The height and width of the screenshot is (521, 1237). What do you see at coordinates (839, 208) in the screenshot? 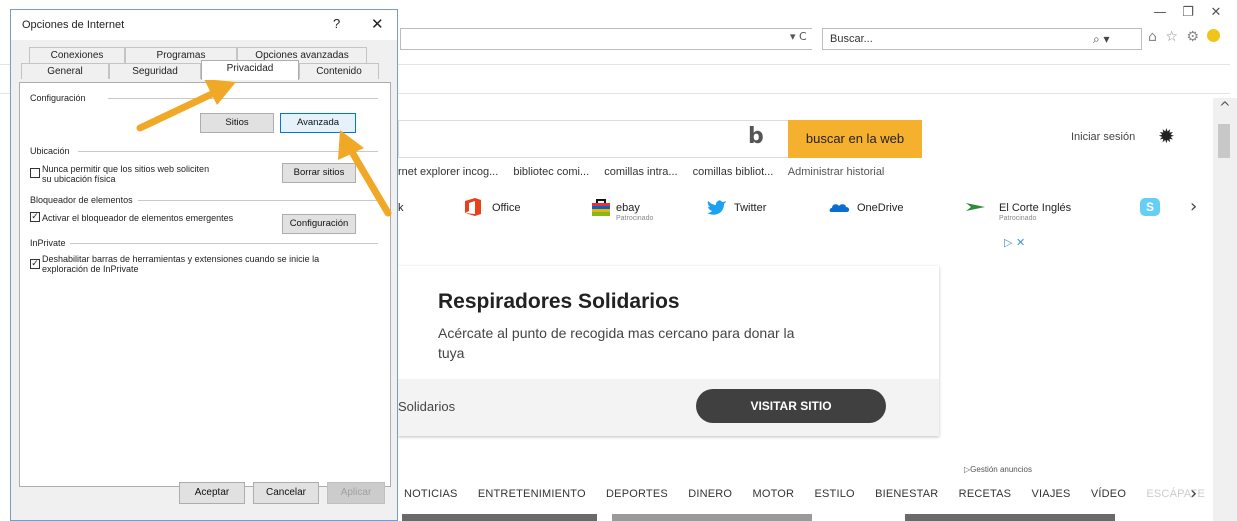
I see `onedrive-icon` at bounding box center [839, 208].